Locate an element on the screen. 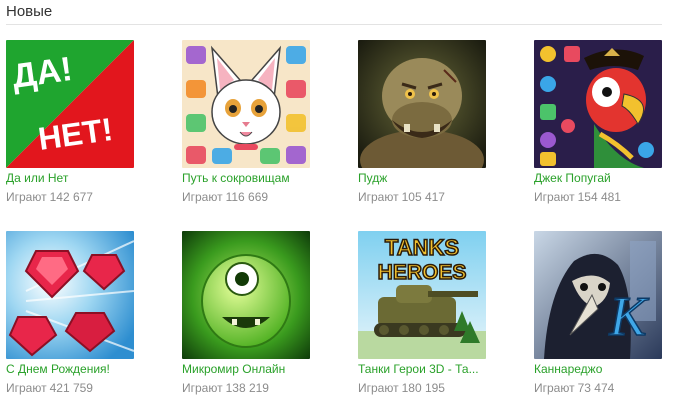 This screenshot has width=677, height=407. game-plays: Играют 142 677 is located at coordinates (76, 197).